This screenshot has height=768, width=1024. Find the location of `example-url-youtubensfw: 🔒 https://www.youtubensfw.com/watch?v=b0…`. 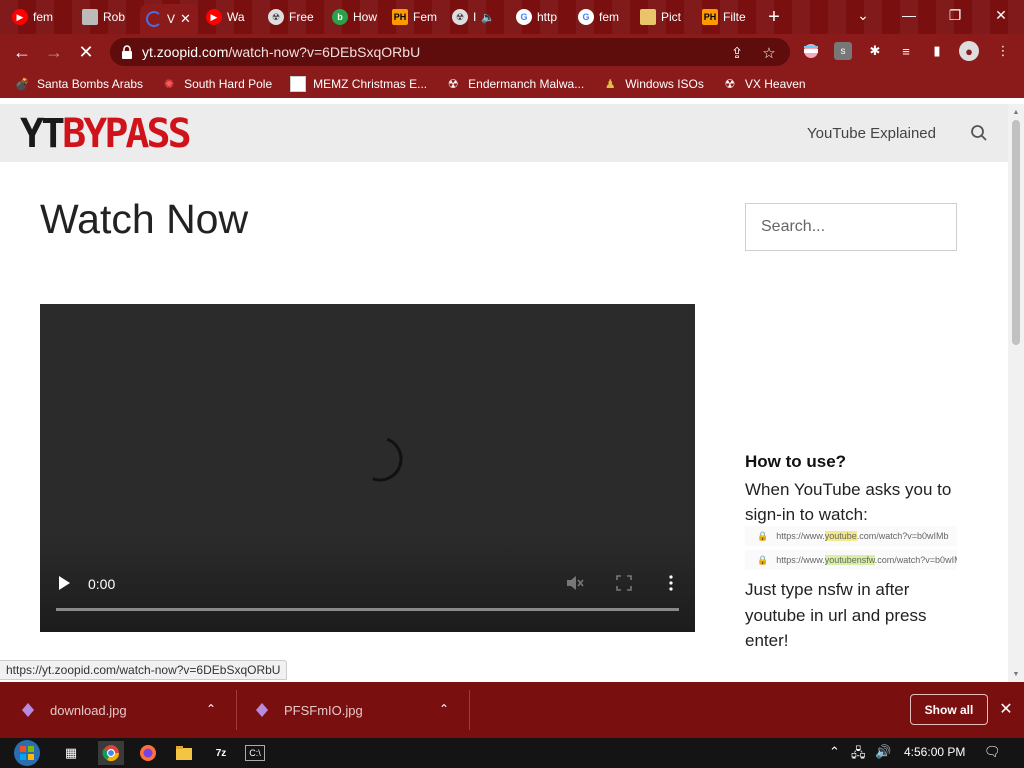

example-url-youtubensfw: 🔒 https://www.youtubensfw.com/watch?v=b0… is located at coordinates (851, 560).